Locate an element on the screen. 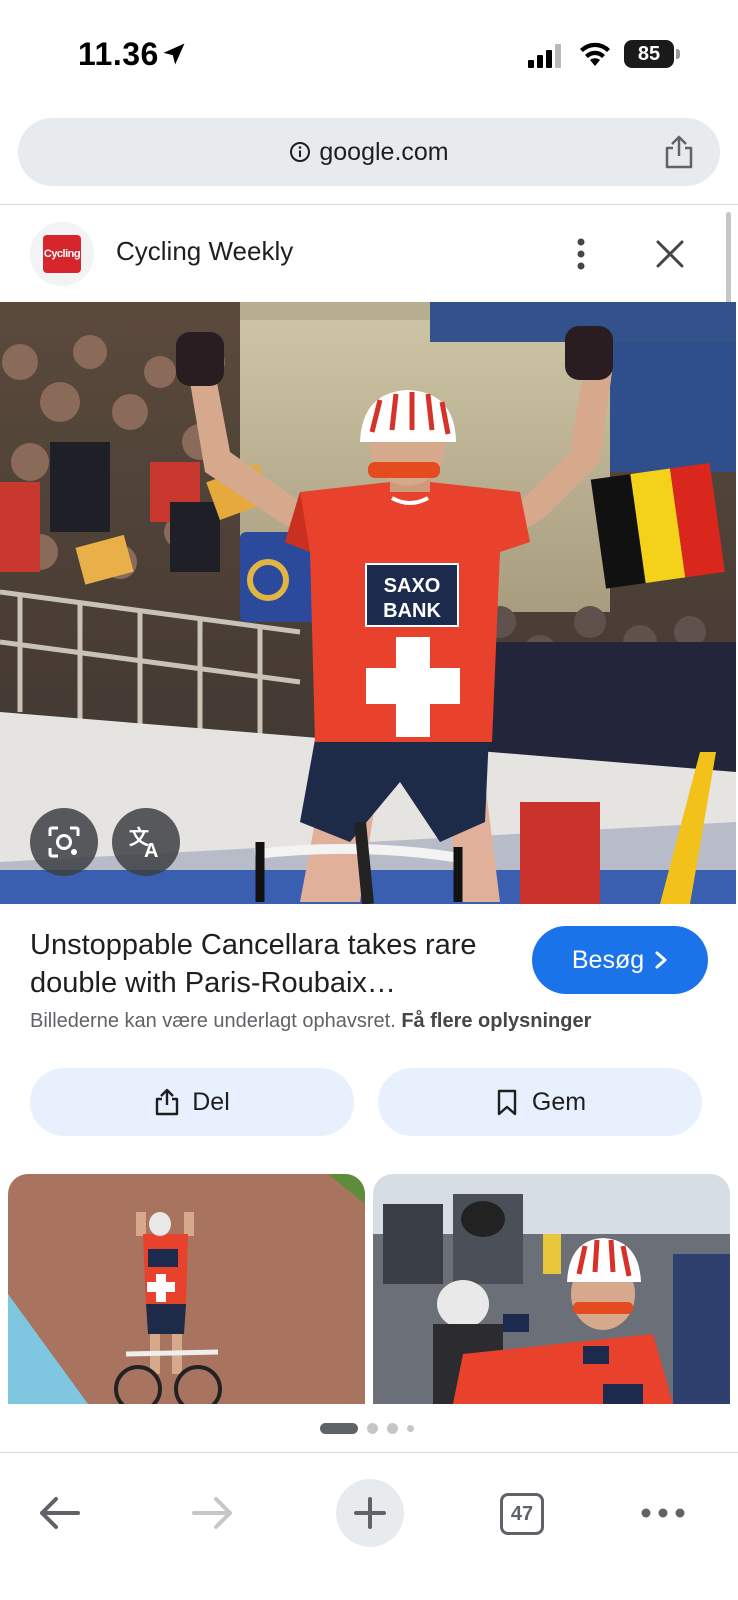 This screenshot has width=738, height=1600. share-label: Del is located at coordinates (211, 1101).